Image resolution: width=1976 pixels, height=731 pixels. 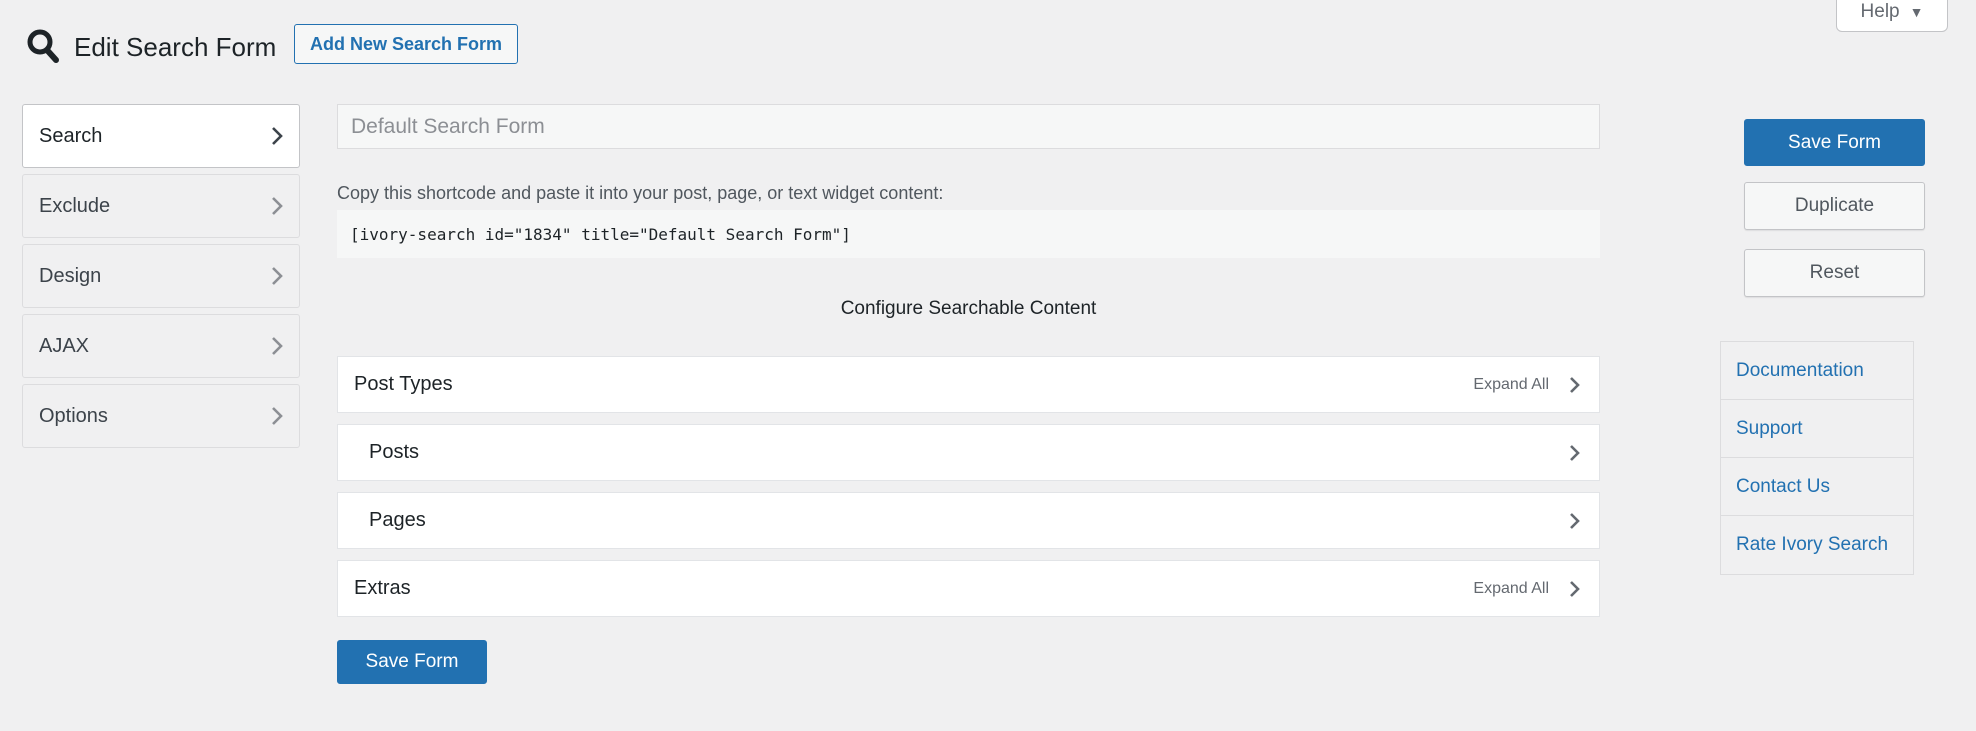 What do you see at coordinates (968, 520) in the screenshot?
I see `accordion-pages: Pages` at bounding box center [968, 520].